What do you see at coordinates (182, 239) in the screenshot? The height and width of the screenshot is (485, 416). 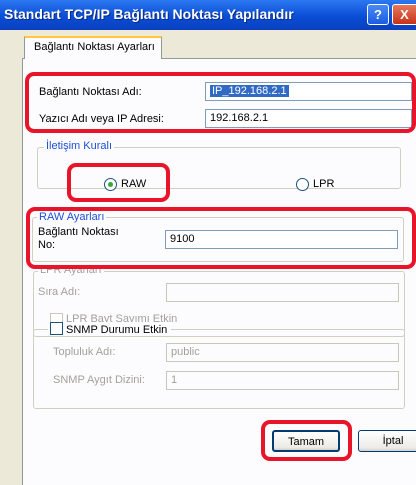 I see `port-number-value: 9100` at bounding box center [182, 239].